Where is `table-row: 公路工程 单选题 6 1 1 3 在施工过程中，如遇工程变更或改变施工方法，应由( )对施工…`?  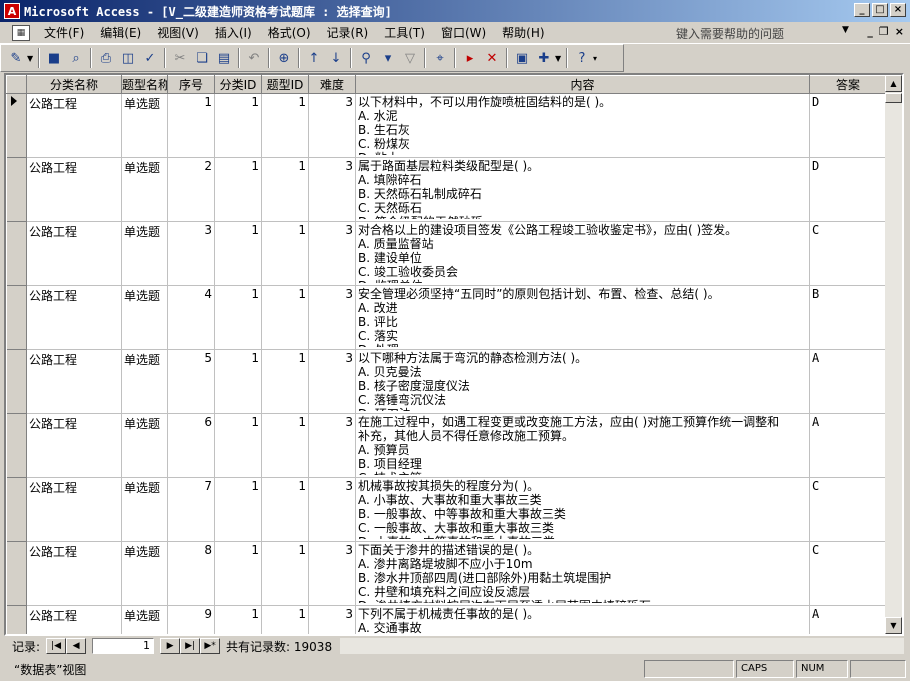
table-row: 公路工程 单选题 6 1 1 3 在施工过程中，如遇工程变更或改变施工方法，应由( )对施工… is located at coordinates (446, 445).